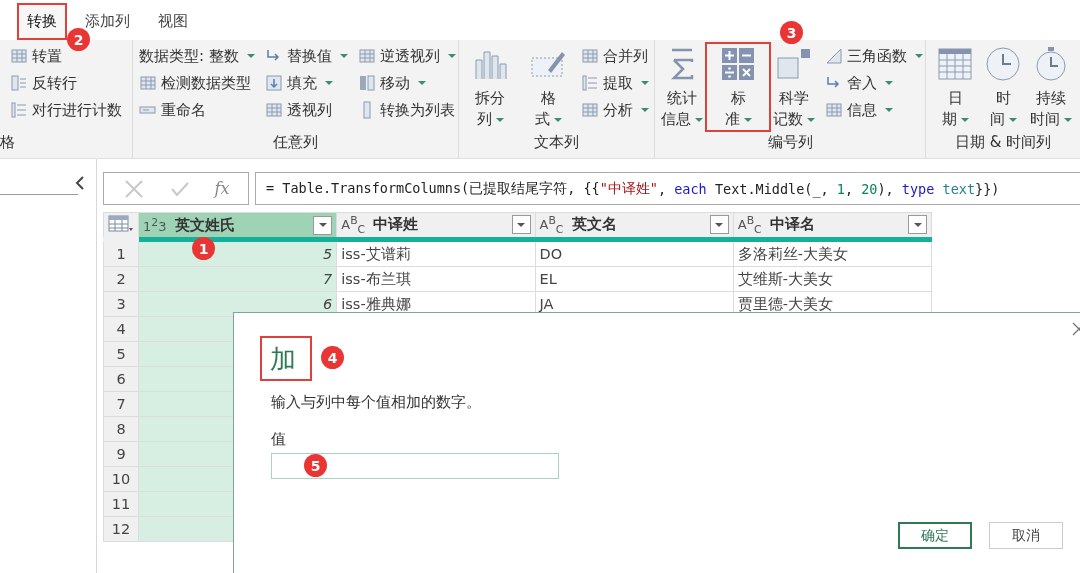  Describe the element at coordinates (634, 253) in the screenshot. I see `table-cell: DO` at that location.